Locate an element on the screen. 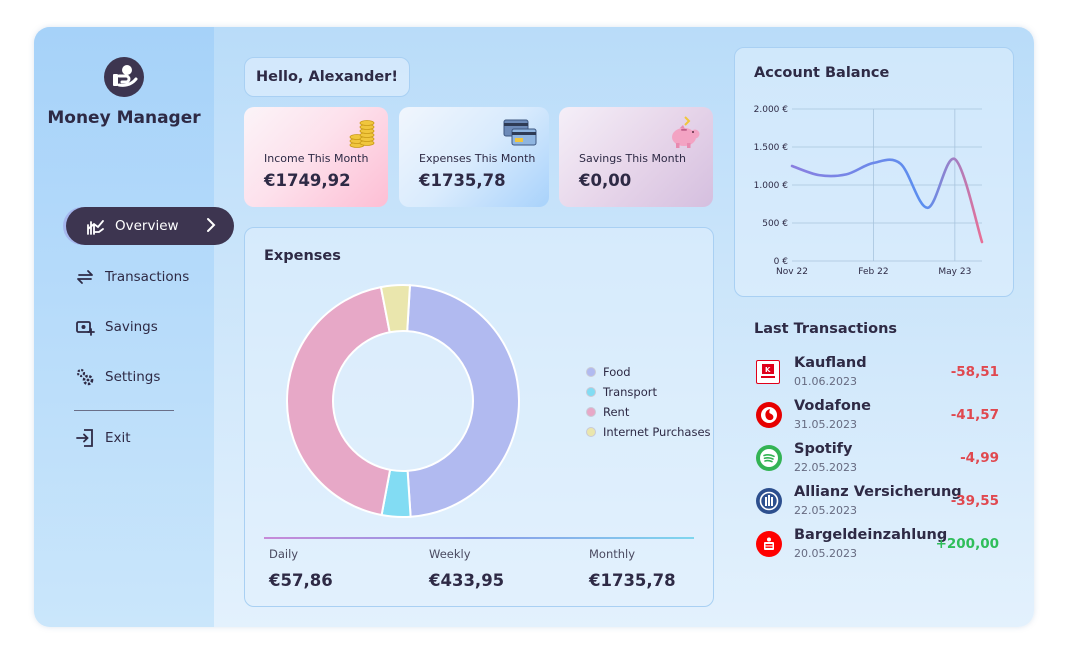 The height and width of the screenshot is (672, 1068). gradient-divider is located at coordinates (479, 538).